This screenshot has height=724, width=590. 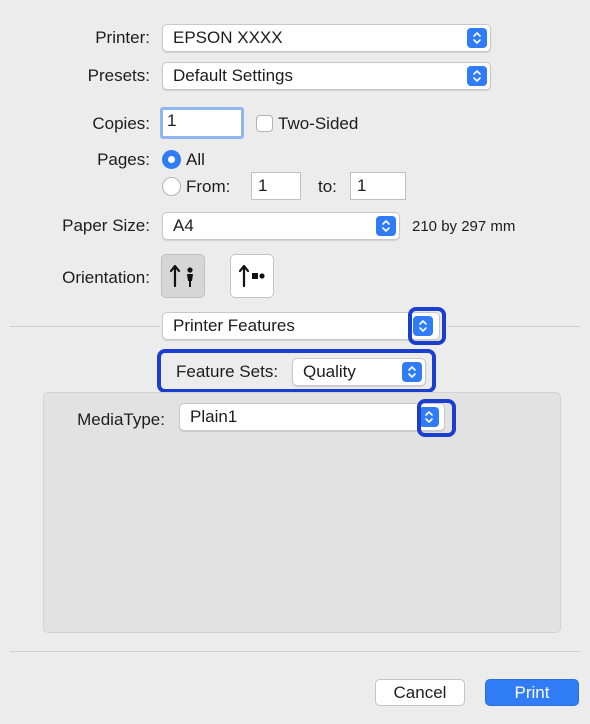 I want to click on feature-sets-popup: Quality, so click(x=359, y=372).